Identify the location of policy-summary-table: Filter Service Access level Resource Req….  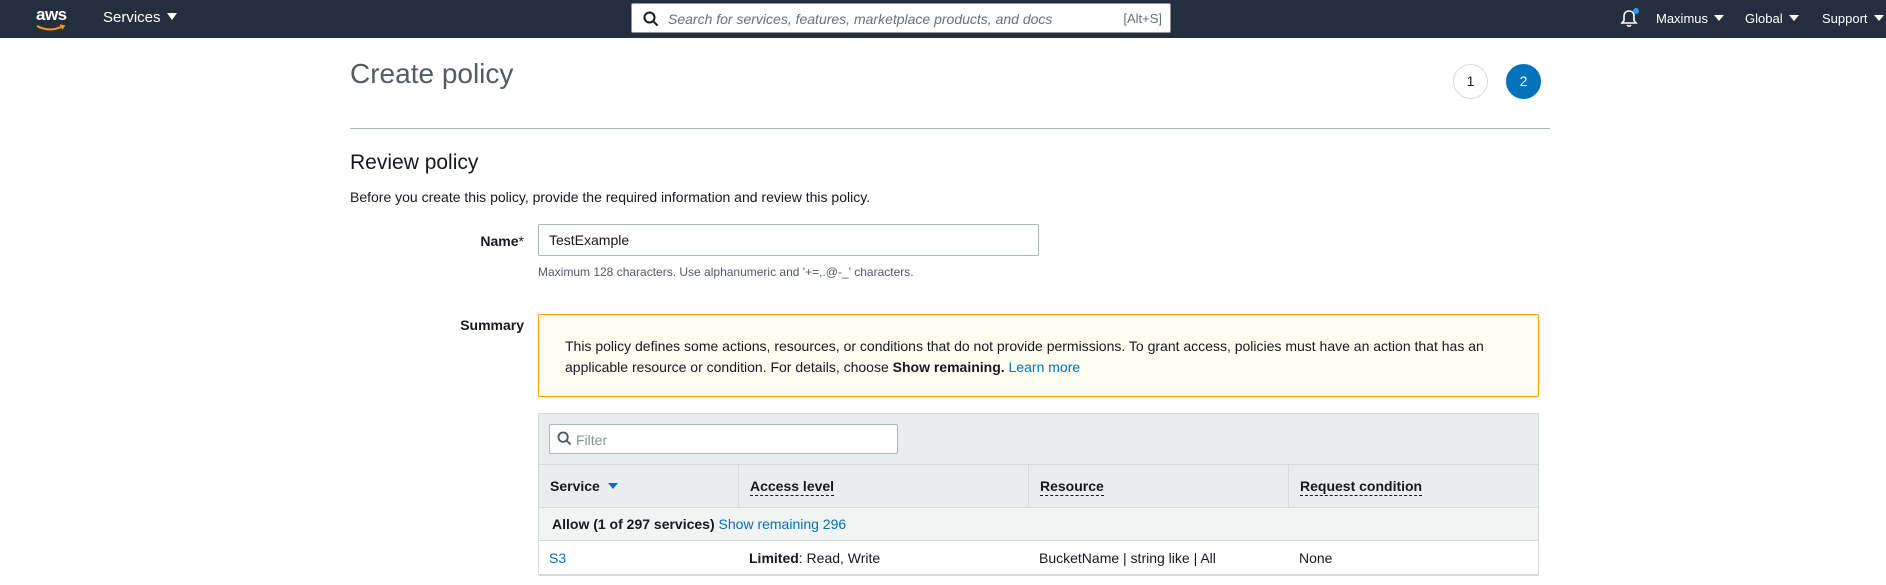
(1038, 494).